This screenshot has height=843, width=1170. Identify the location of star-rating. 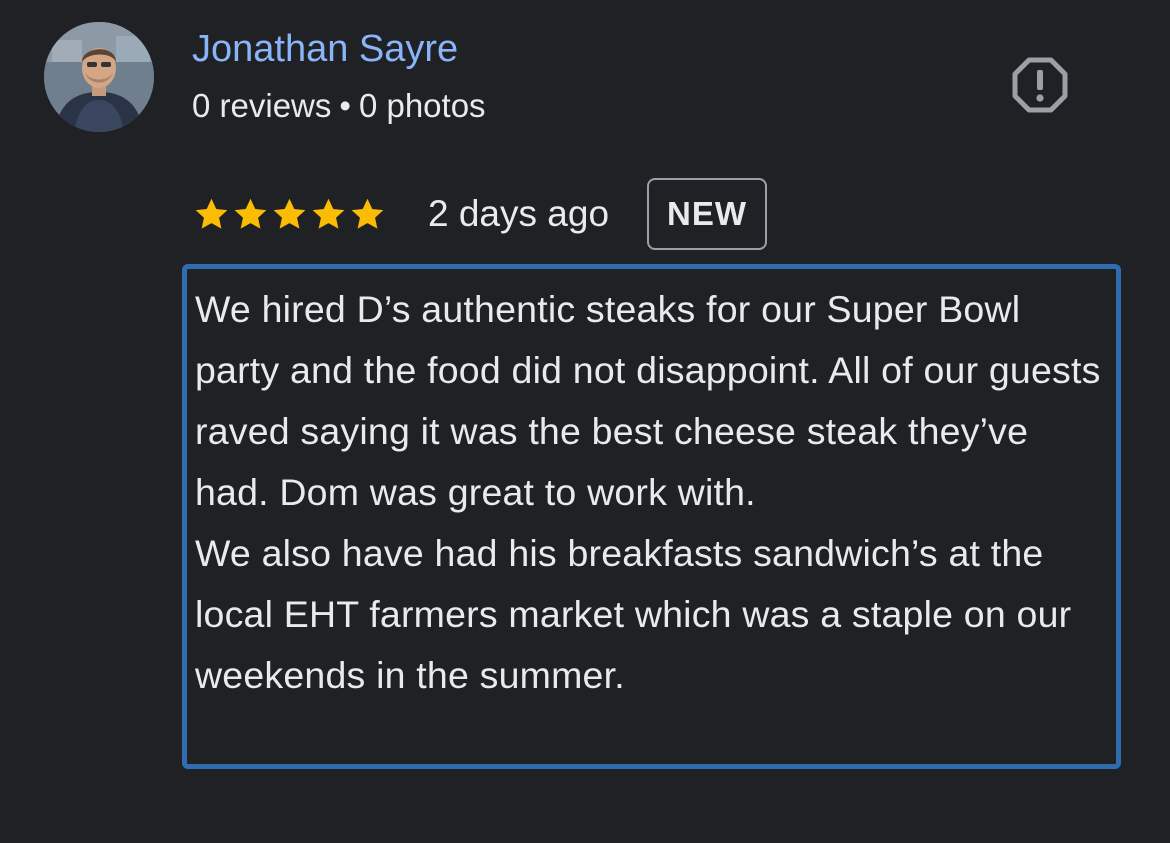
(289, 214).